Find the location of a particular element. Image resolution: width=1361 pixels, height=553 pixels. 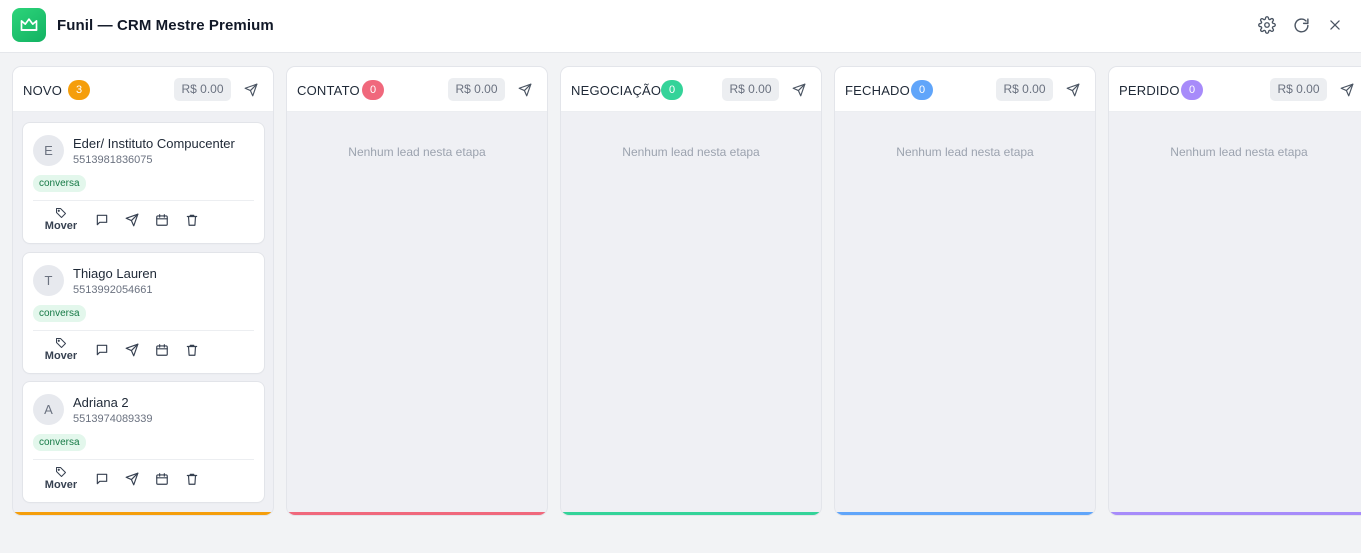

column-title: PERDIDO is located at coordinates (1149, 90).